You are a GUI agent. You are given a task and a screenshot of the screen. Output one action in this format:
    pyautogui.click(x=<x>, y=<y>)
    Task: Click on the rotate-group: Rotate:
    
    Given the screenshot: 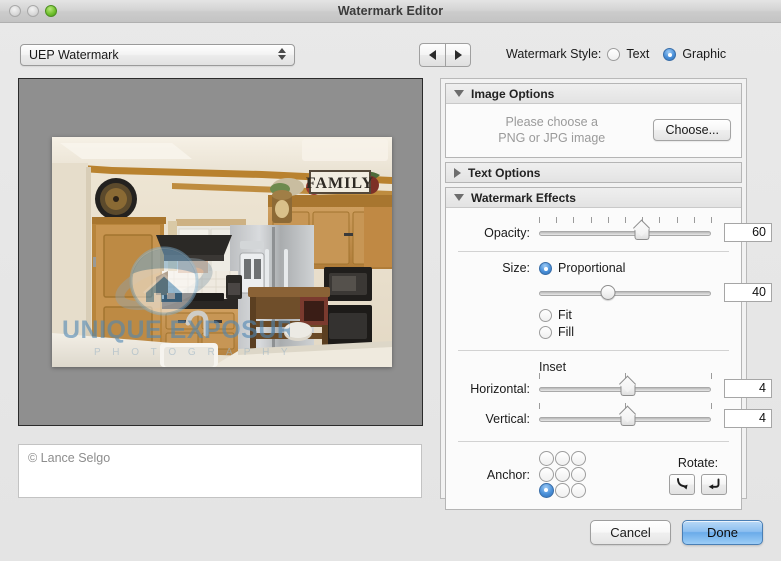 What is the action you would take?
    pyautogui.click(x=700, y=475)
    